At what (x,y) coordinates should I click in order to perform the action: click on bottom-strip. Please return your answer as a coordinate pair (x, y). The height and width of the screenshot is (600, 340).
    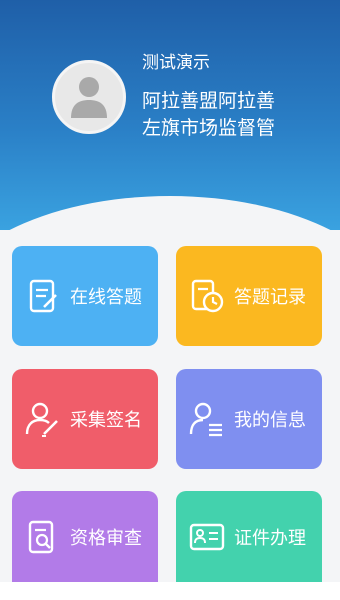
    Looking at the image, I should click on (170, 591).